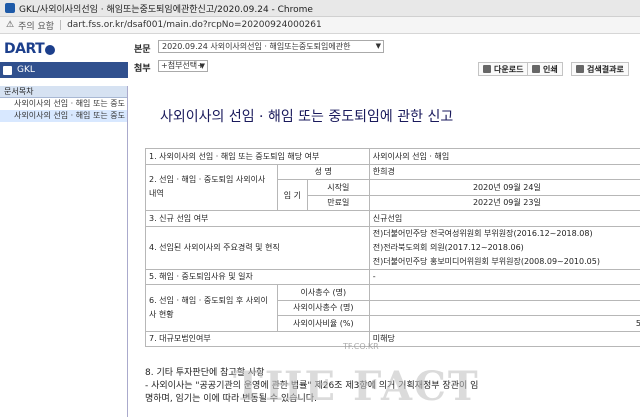 The width and height of the screenshot is (640, 417). What do you see at coordinates (256, 46) in the screenshot?
I see `doc-select-value: 2020.09.24 사외이사의선임 · 해임또는중도퇴임에관한` at bounding box center [256, 46].